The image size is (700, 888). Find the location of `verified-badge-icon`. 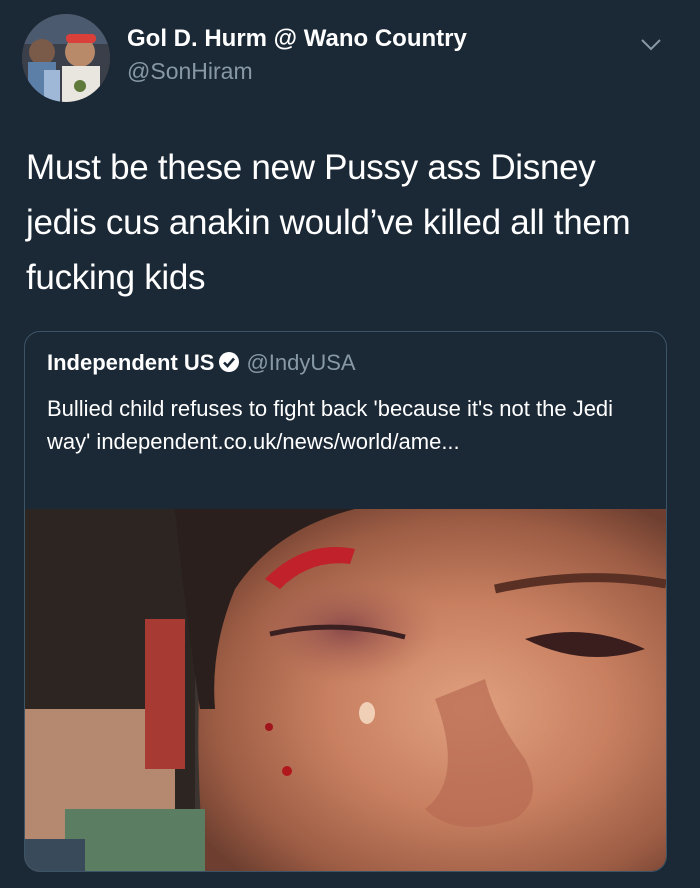

verified-badge-icon is located at coordinates (229, 362).